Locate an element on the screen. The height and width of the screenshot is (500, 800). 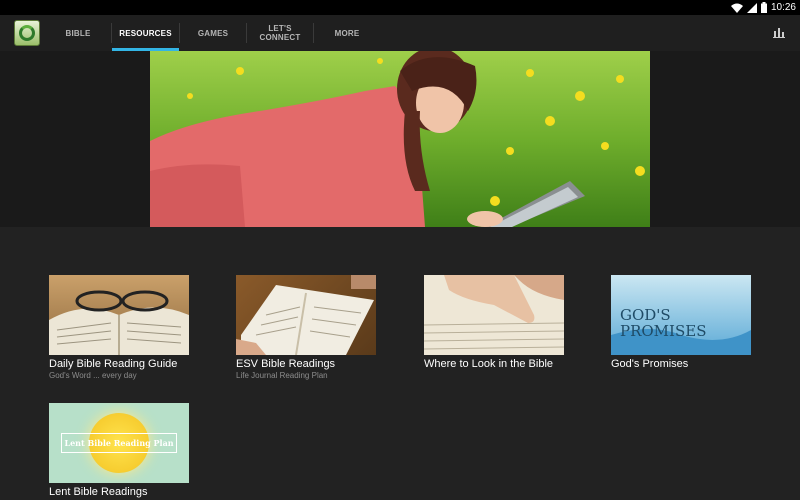
status-icons: 10:26 is located at coordinates (763, 7).